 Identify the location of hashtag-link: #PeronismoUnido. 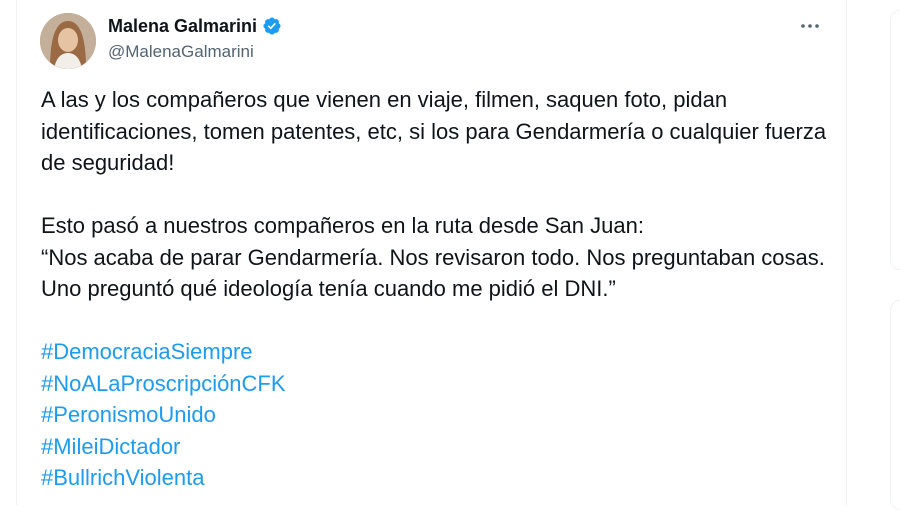
(436, 415).